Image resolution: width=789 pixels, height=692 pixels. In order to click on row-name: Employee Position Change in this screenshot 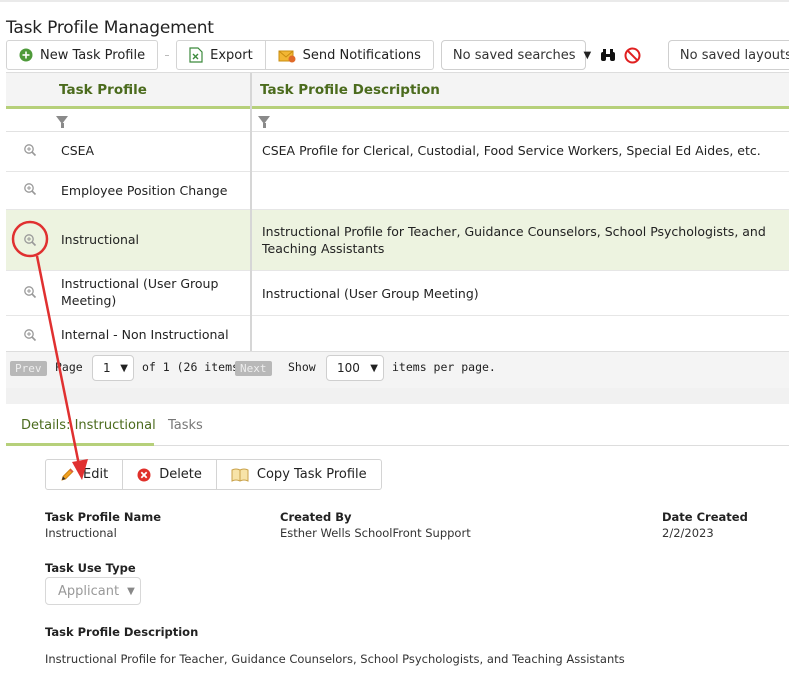, I will do `click(144, 190)`.